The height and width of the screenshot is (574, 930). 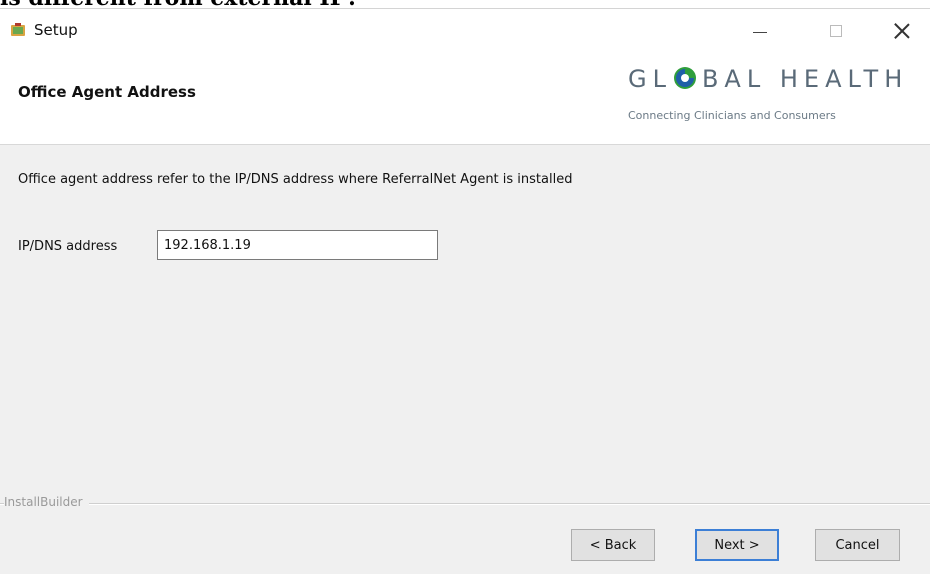 What do you see at coordinates (732, 115) in the screenshot?
I see `logo-tagline: Connecting Clinicians and Consumers` at bounding box center [732, 115].